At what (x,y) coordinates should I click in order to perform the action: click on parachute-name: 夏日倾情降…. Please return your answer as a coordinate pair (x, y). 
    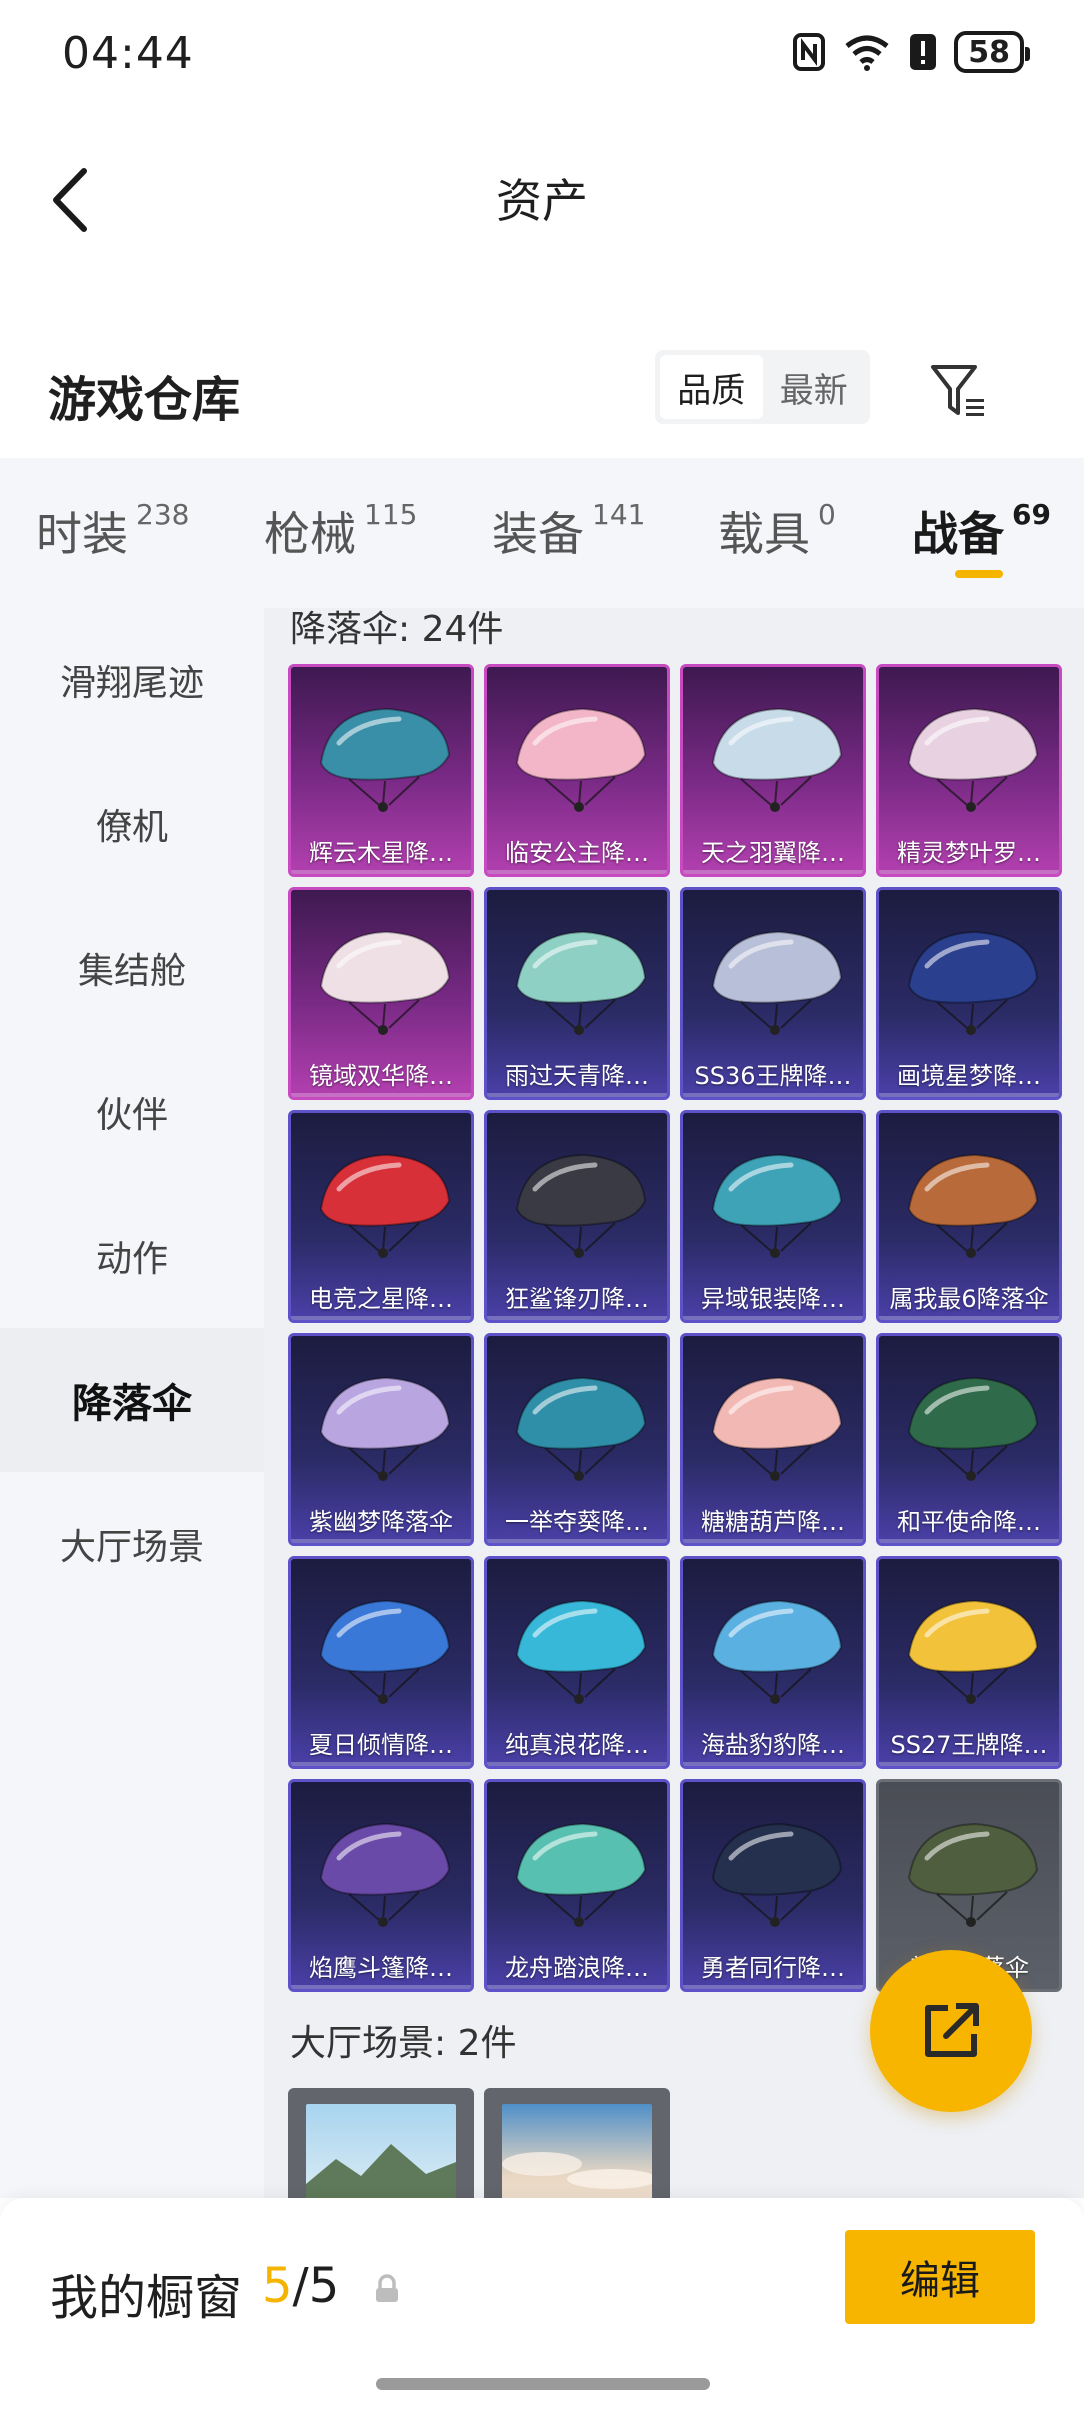
    Looking at the image, I should click on (381, 1745).